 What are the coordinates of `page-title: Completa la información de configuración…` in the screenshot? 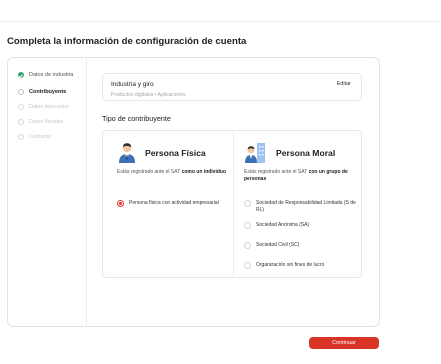 It's located at (127, 41).